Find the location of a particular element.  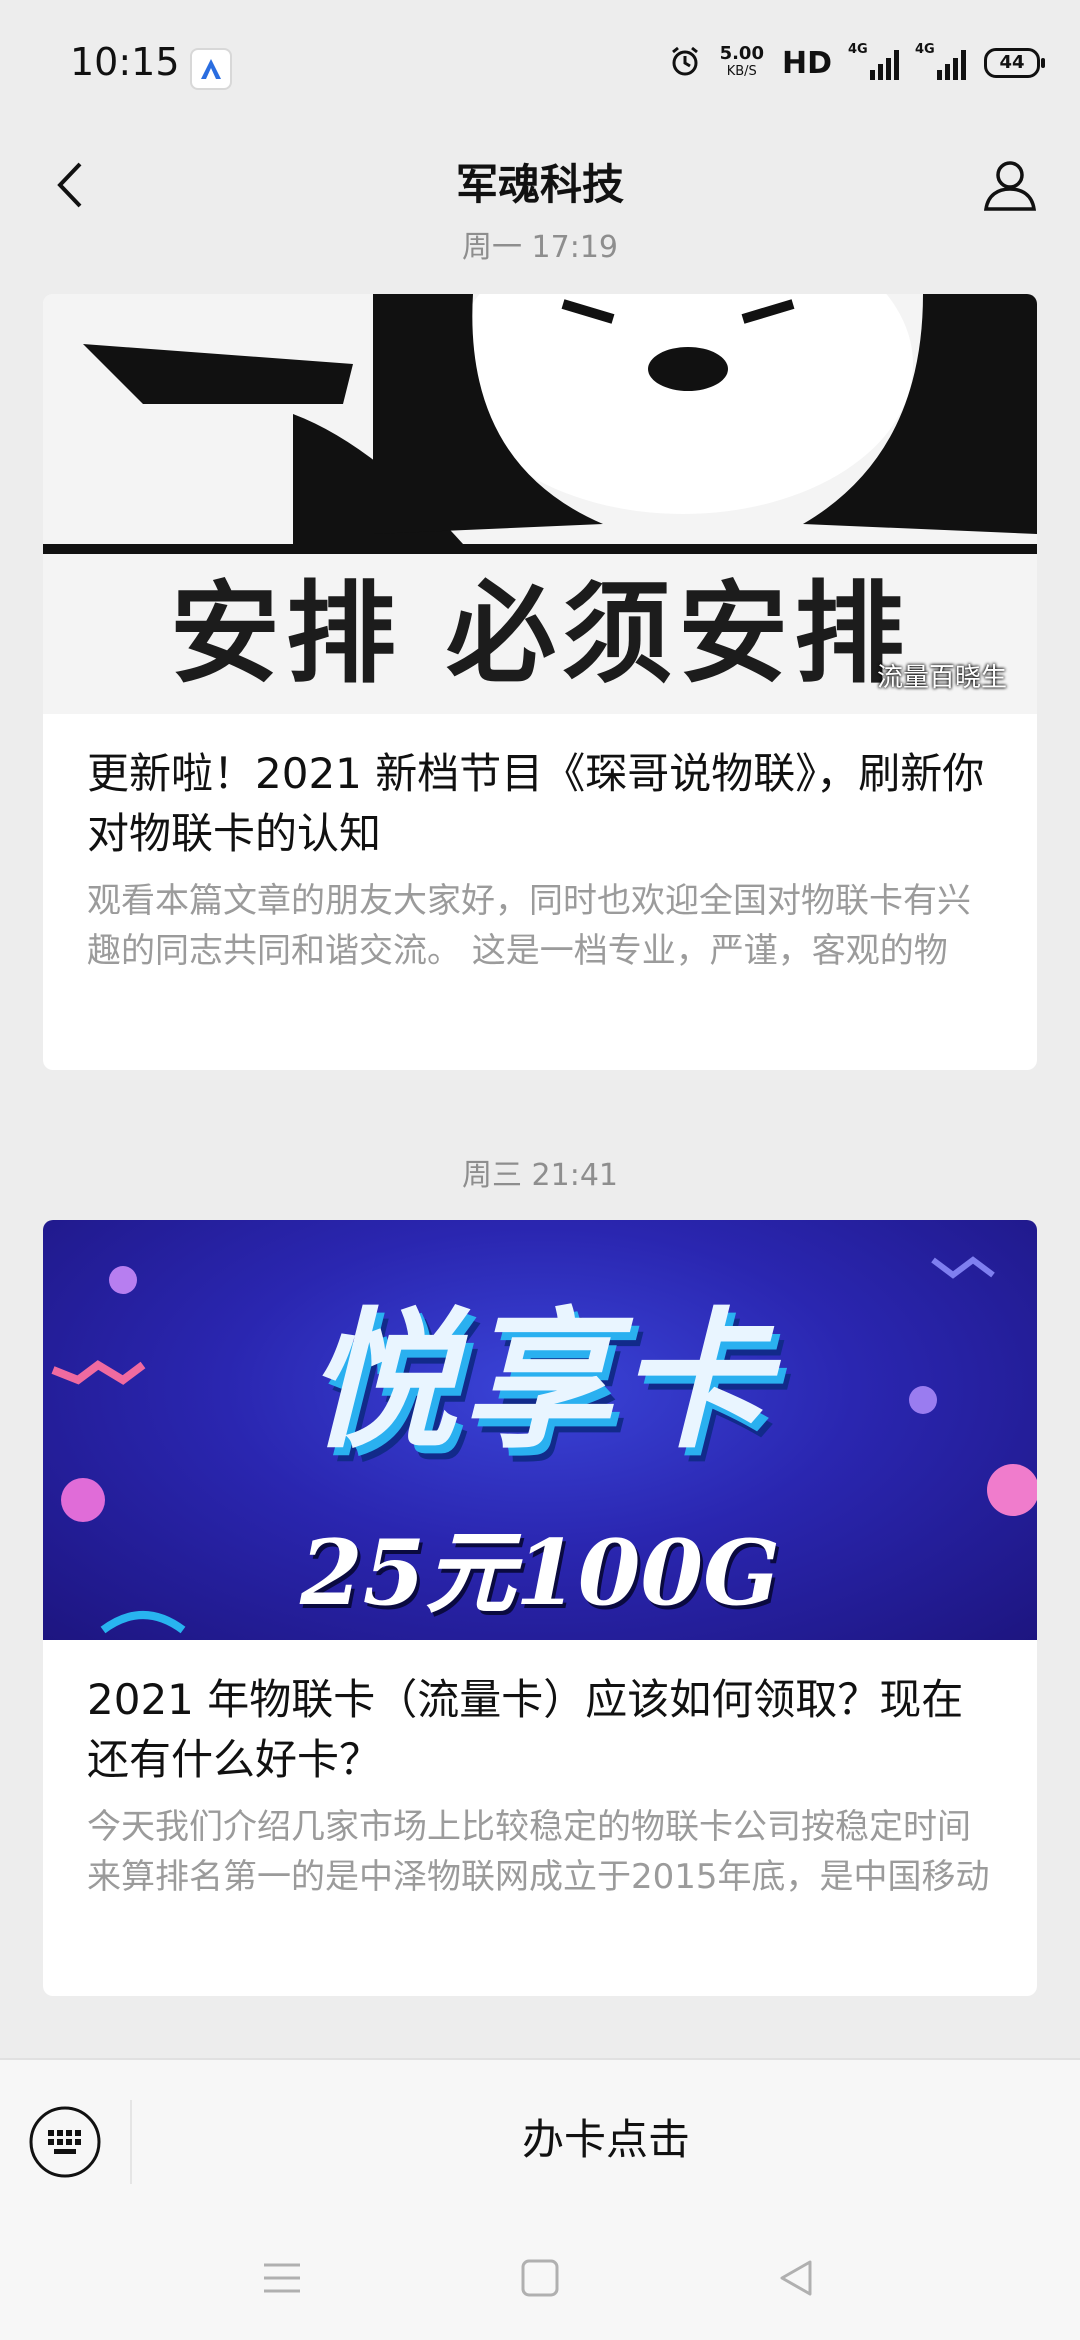

system-nav-bar is located at coordinates (540, 2279).